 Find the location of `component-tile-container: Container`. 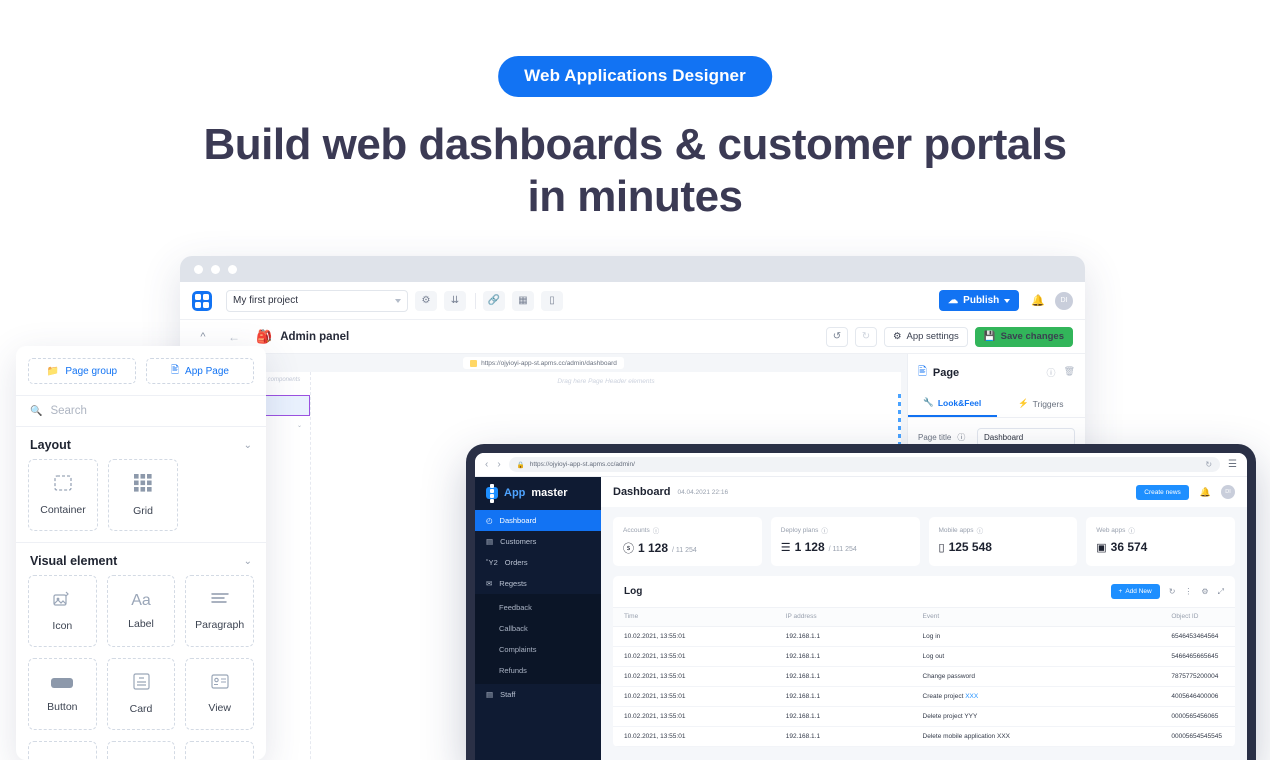

component-tile-container: Container is located at coordinates (63, 495).